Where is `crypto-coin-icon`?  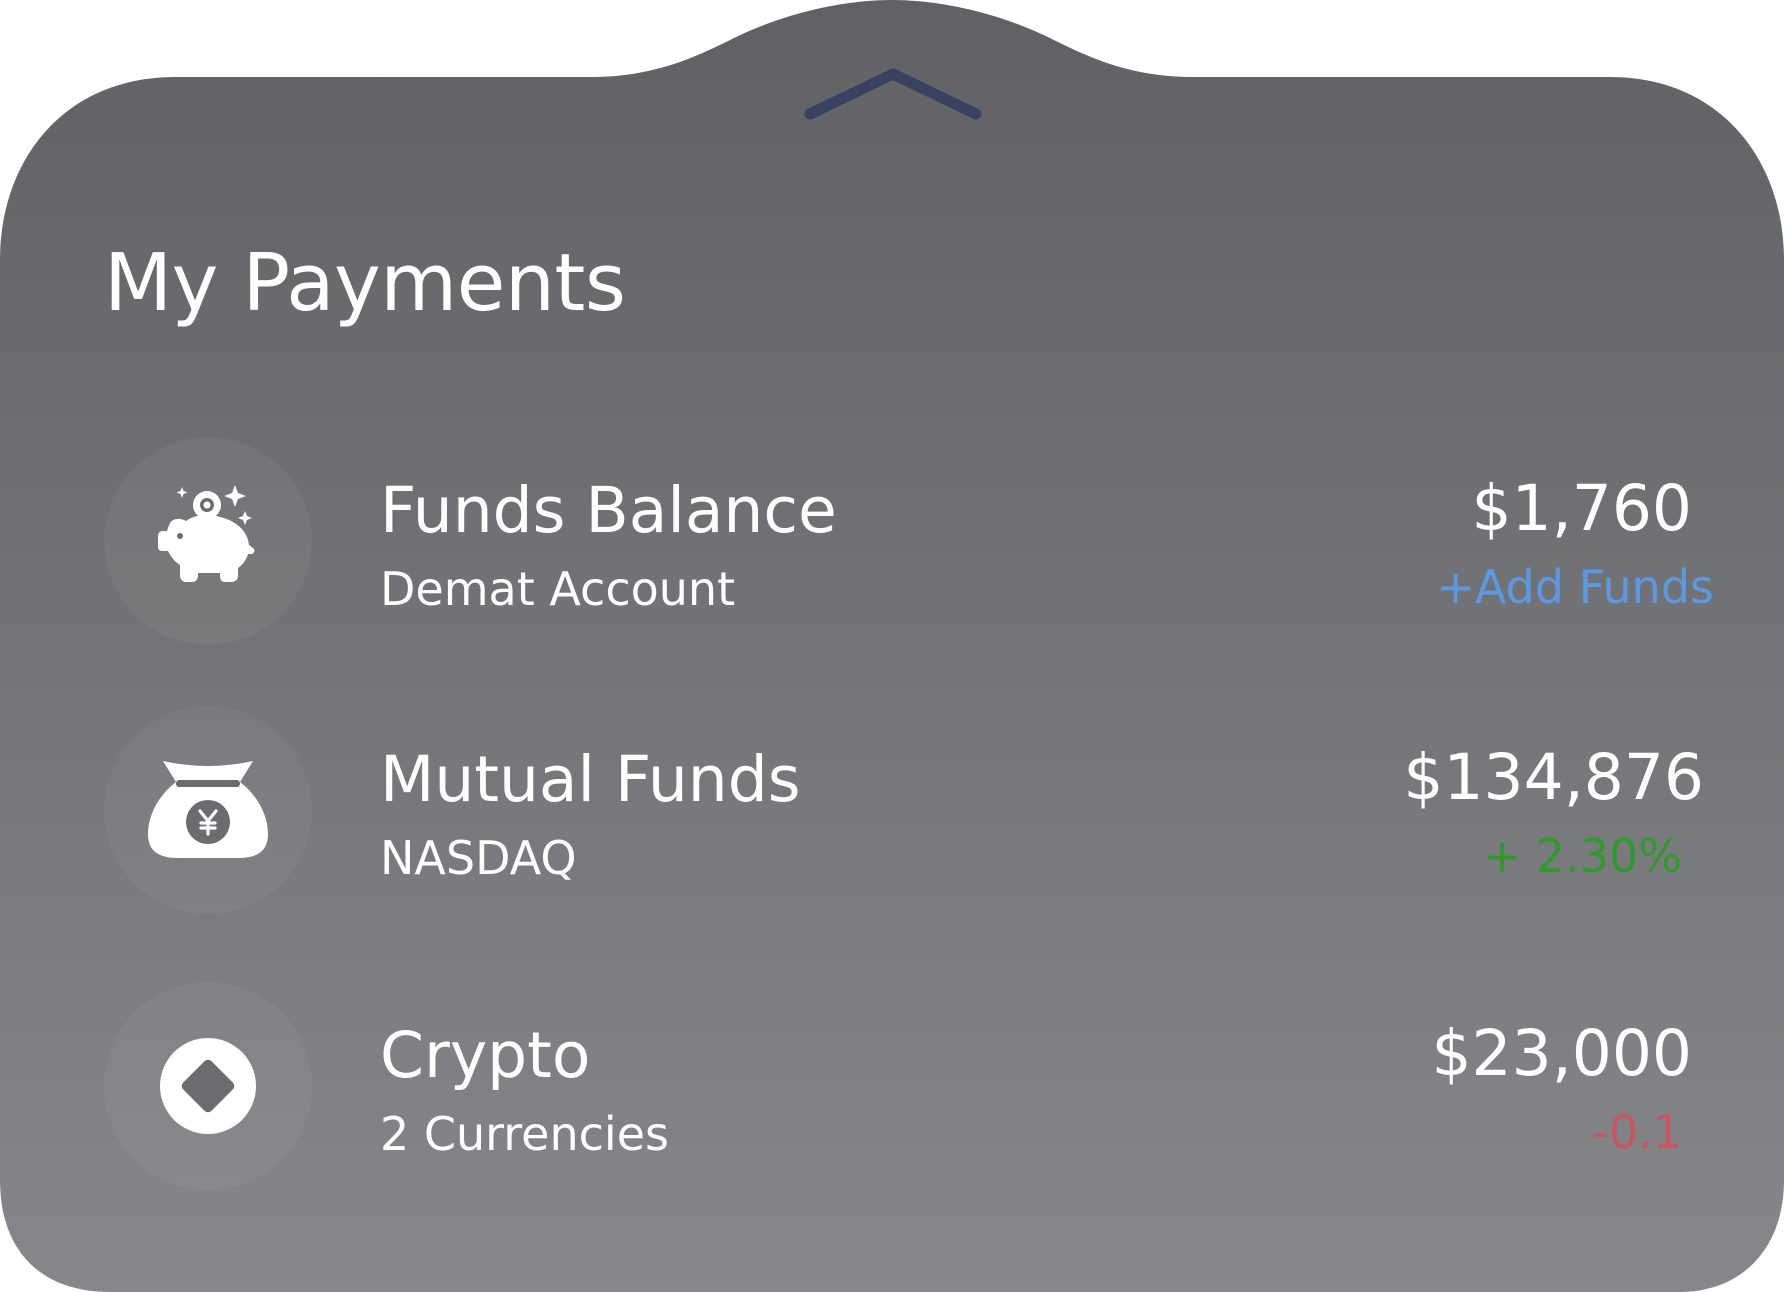 crypto-coin-icon is located at coordinates (208, 1086).